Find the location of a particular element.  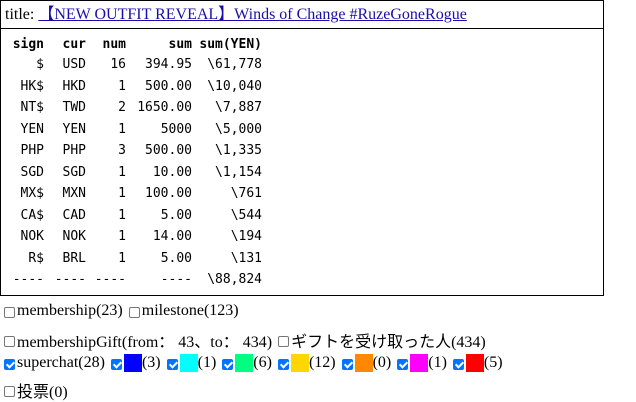

cell-sum-yen: \194 is located at coordinates (246, 237).